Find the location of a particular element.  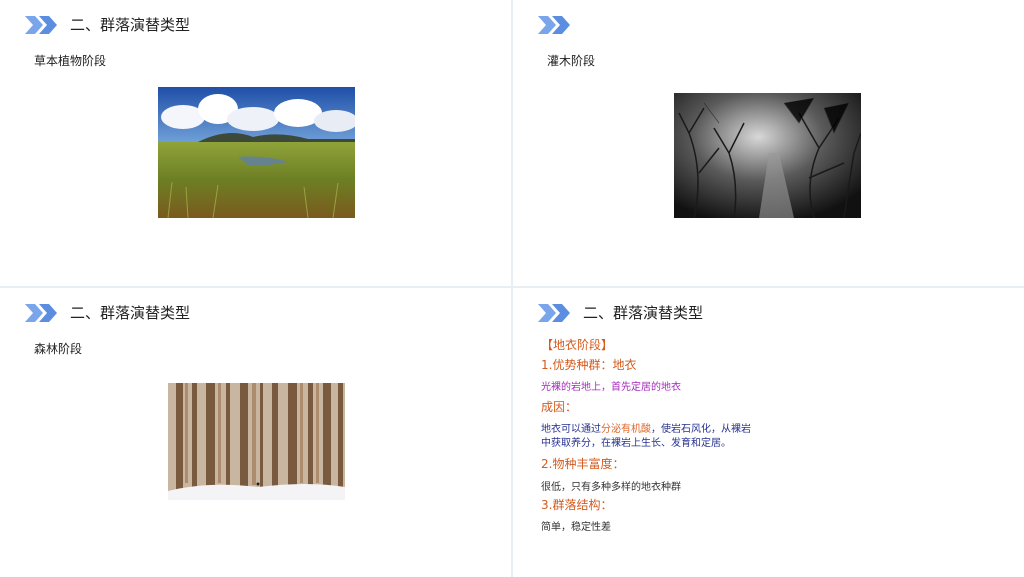

community-structure-text: 简单，稳定性差 is located at coordinates (576, 527).